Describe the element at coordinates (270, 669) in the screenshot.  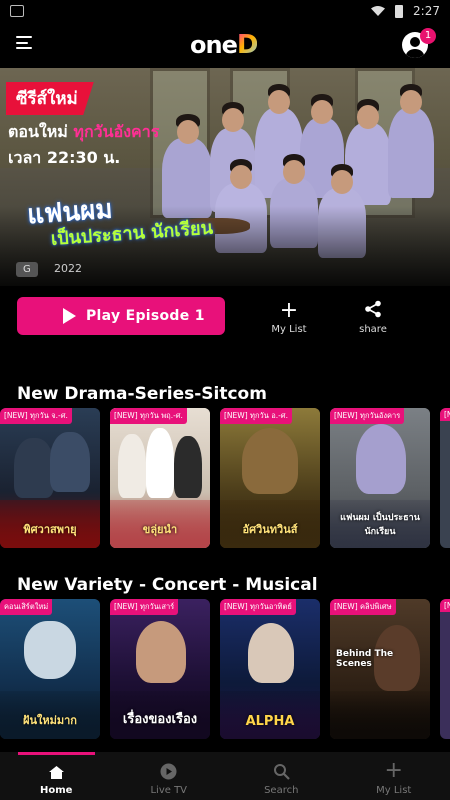
I see `content-card: [NEW] ทุกวันอาทิตย์ ALPHA` at that location.